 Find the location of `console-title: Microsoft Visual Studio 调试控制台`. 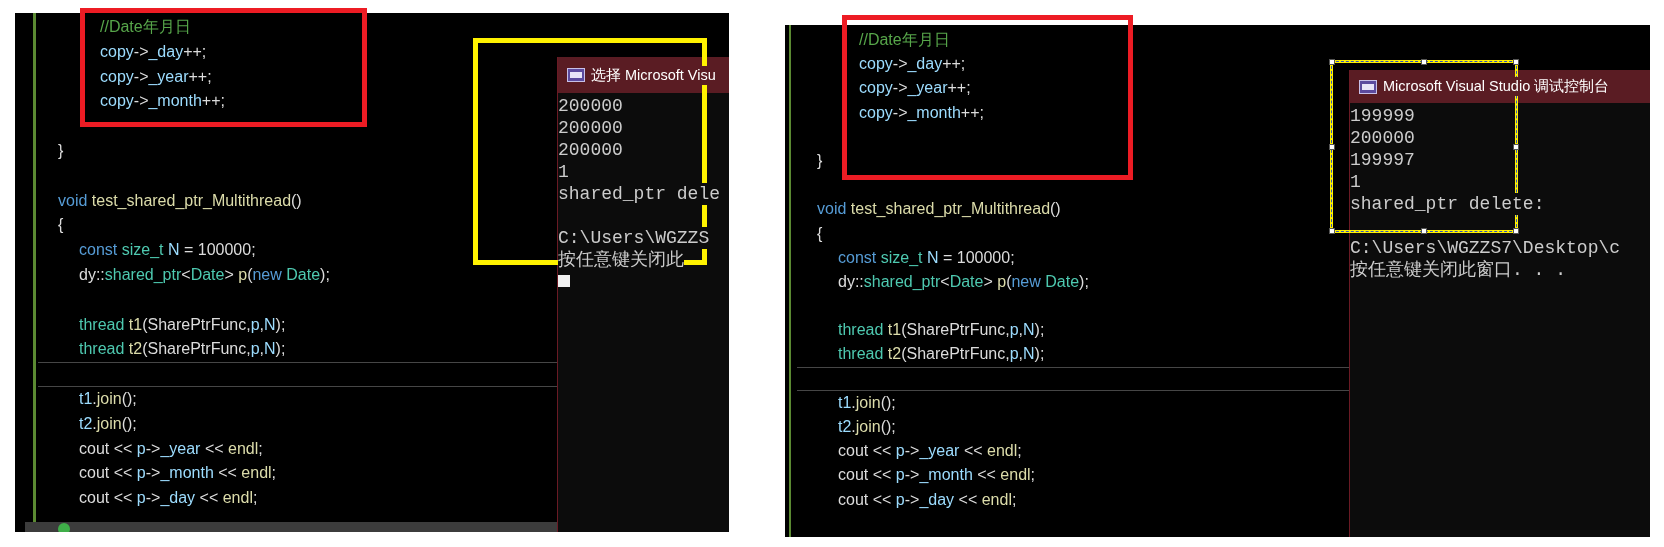

console-title: Microsoft Visual Studio 调试控制台 is located at coordinates (1496, 86).